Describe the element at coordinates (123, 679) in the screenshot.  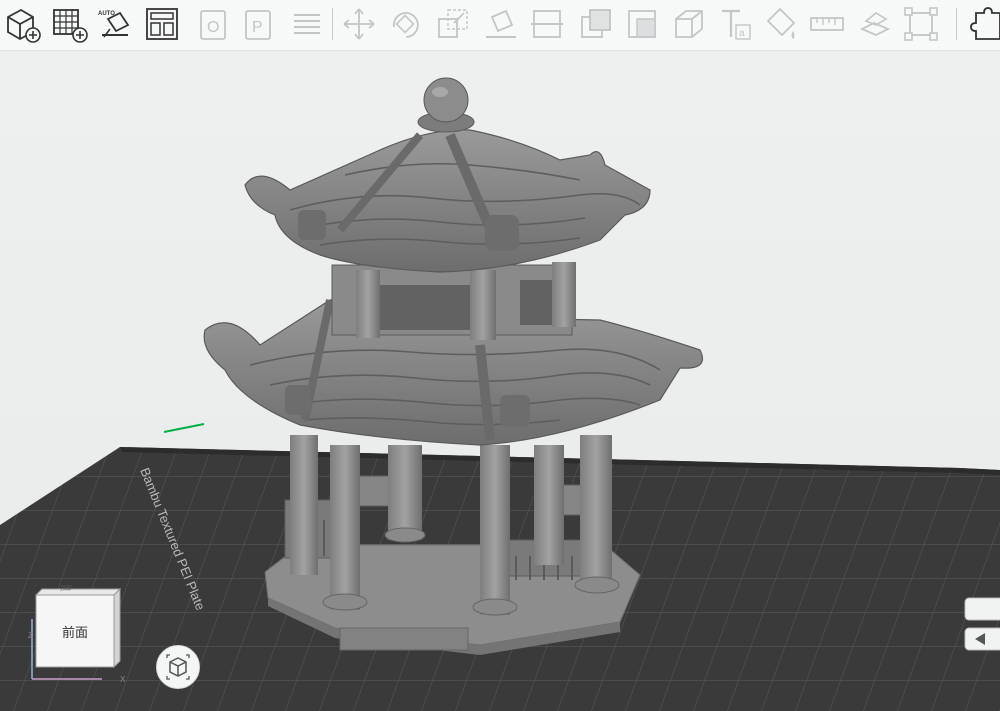
I see `axis-x-label: X` at that location.